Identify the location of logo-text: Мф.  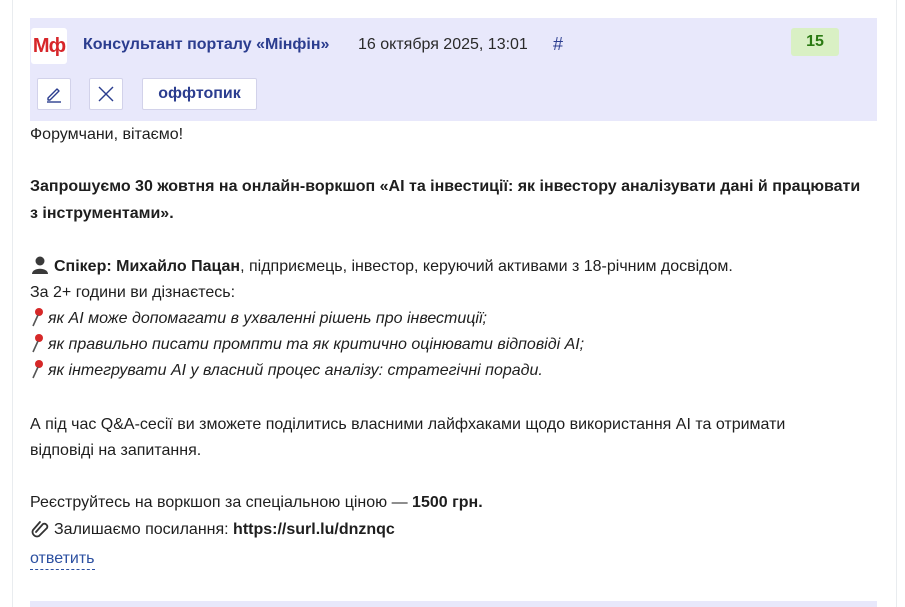
(49, 45).